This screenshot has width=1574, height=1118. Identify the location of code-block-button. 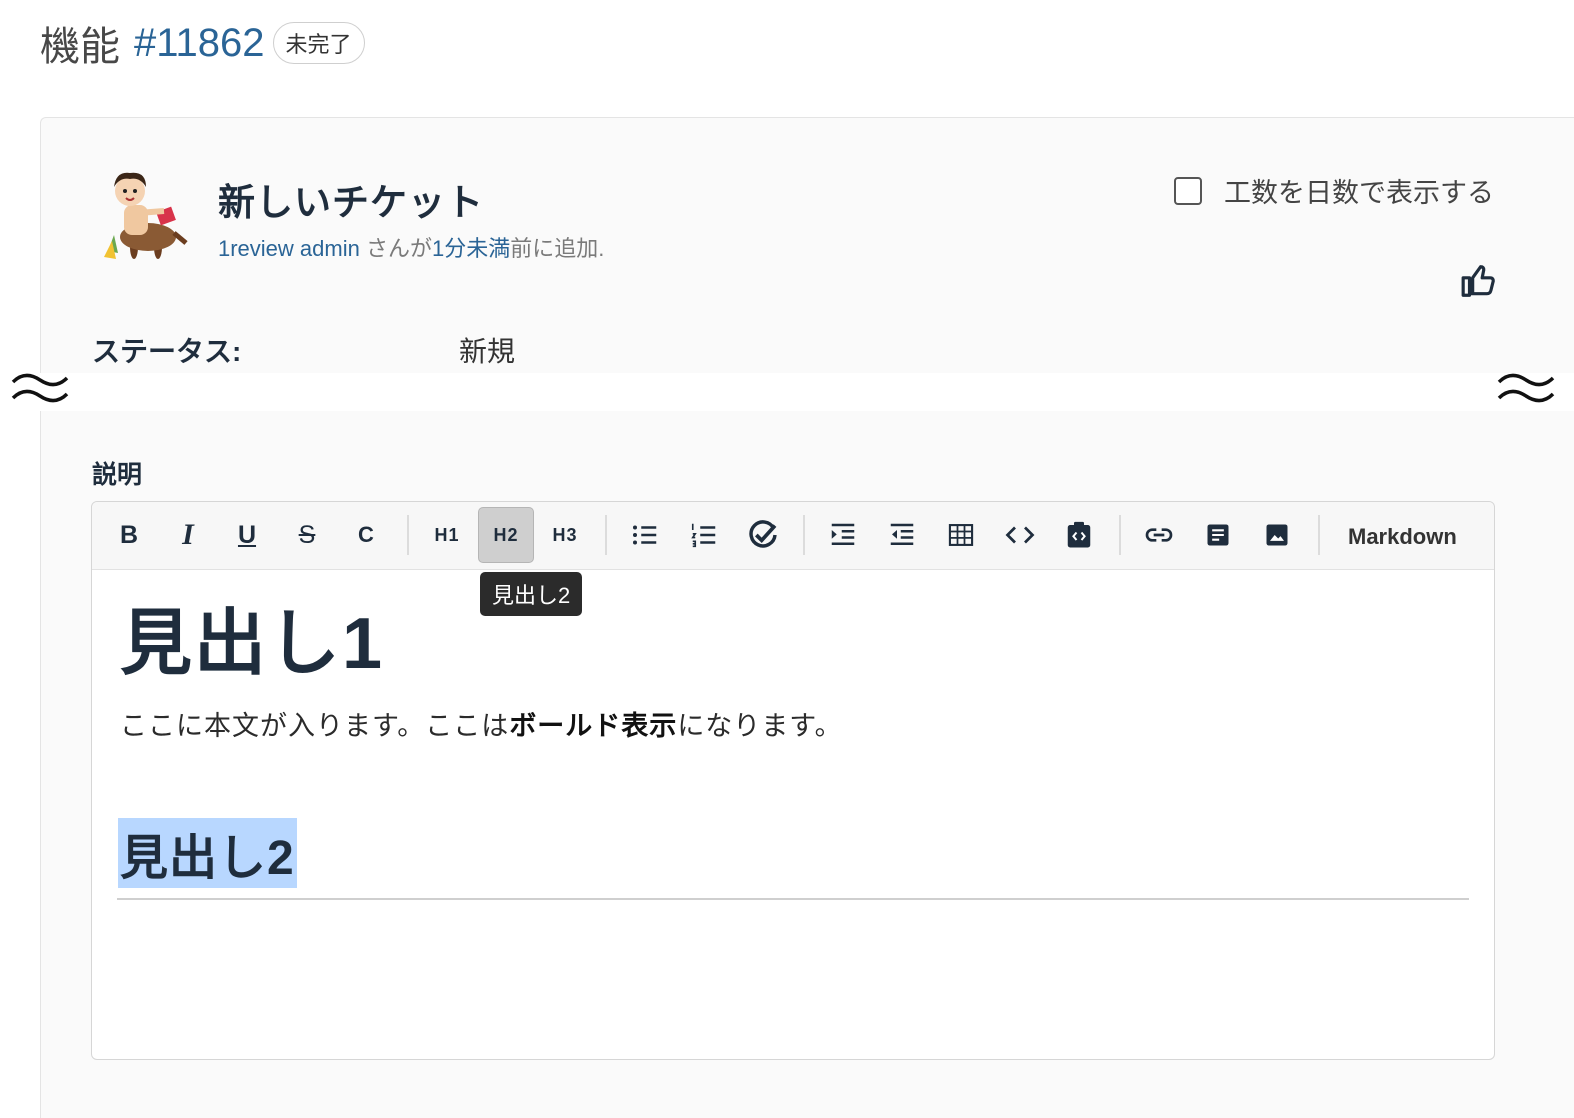
(1079, 535).